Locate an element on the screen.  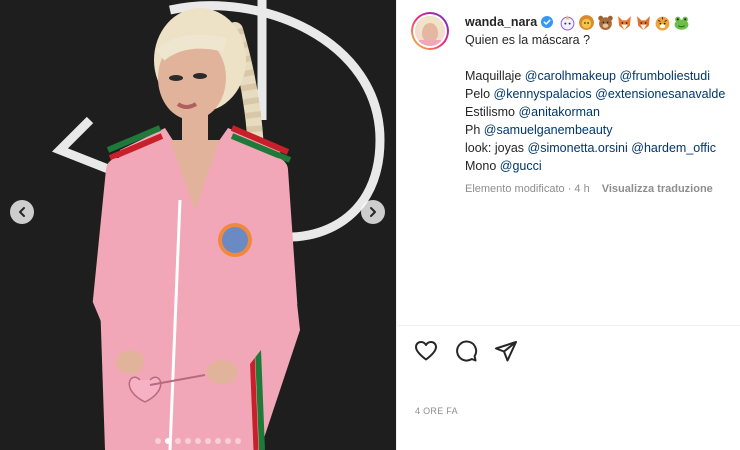
heart-icon is located at coordinates (426, 351).